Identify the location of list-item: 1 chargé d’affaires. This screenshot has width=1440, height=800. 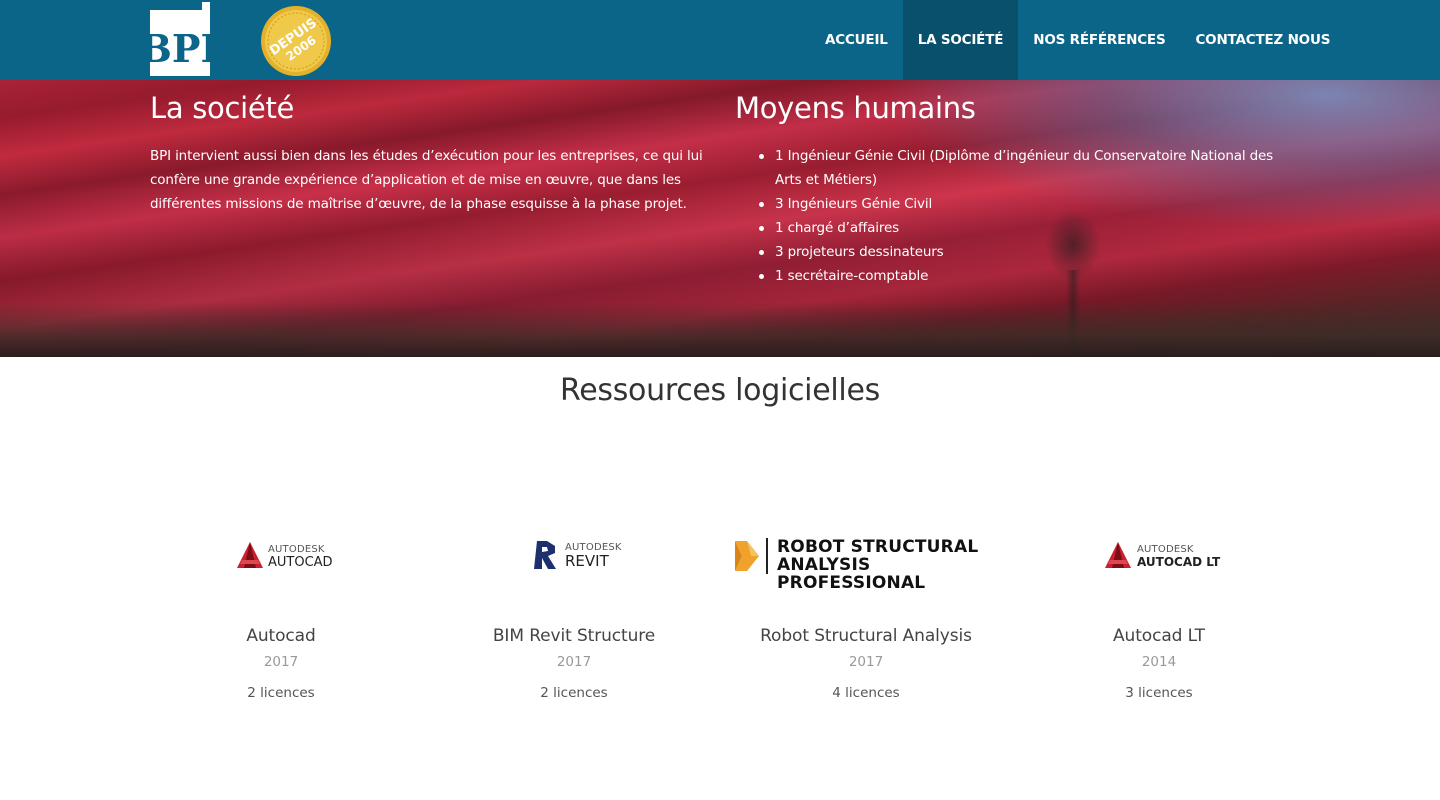
(1026, 228).